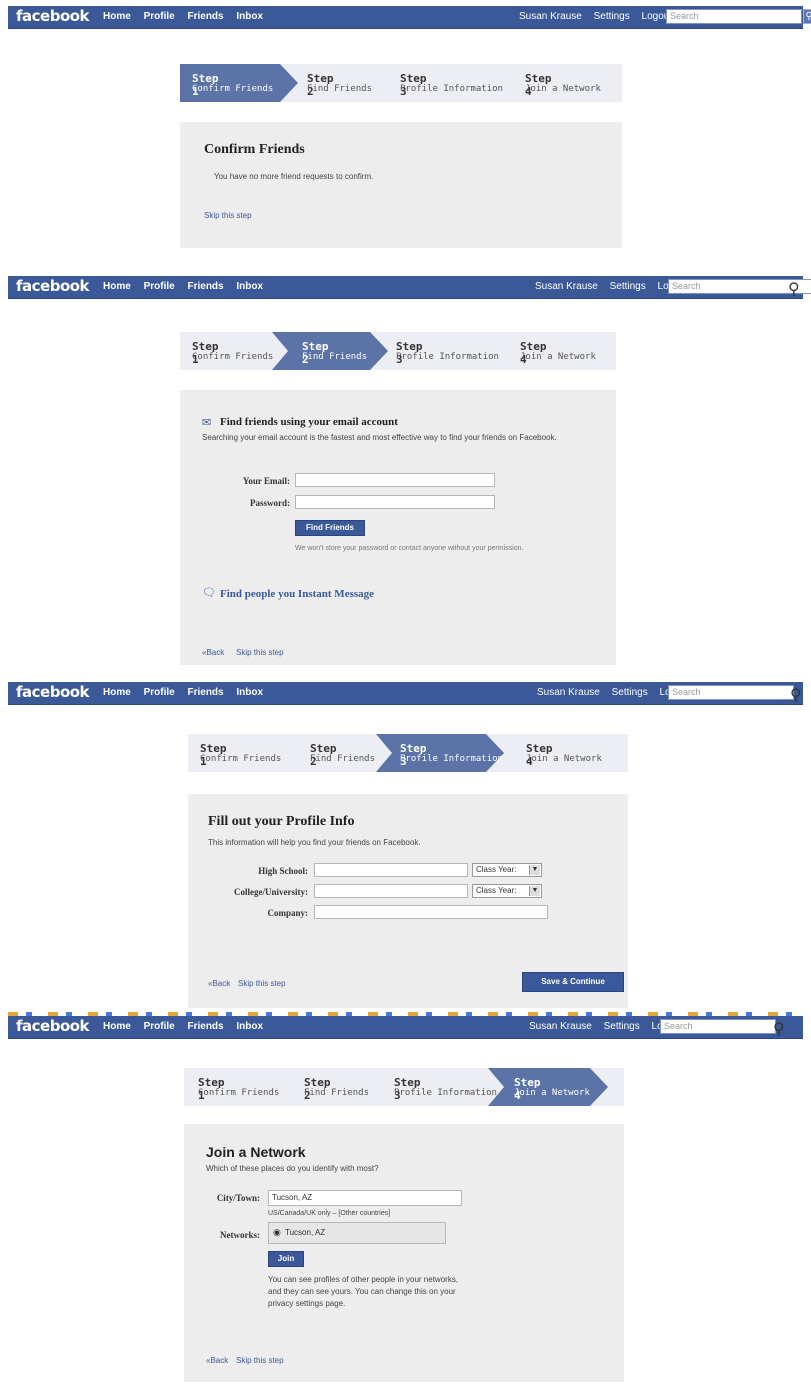 Image resolution: width=811 pixels, height=1387 pixels. What do you see at coordinates (266, 481) in the screenshot?
I see `email-label: Your Email:` at bounding box center [266, 481].